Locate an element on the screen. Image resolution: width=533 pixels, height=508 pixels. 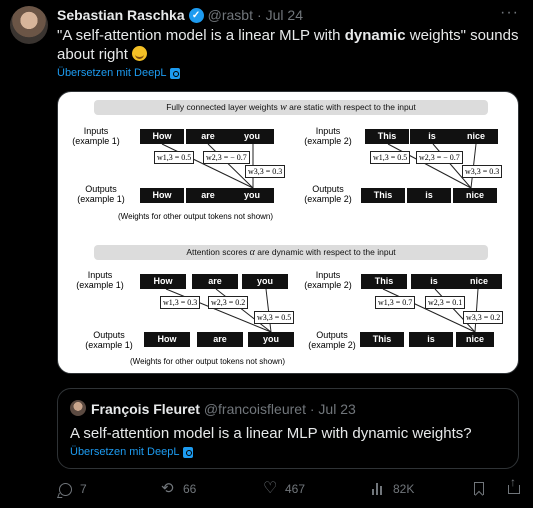
fc-ex1-weight-2: w2,3 = − 0.7 is located at coordinates (226, 157).